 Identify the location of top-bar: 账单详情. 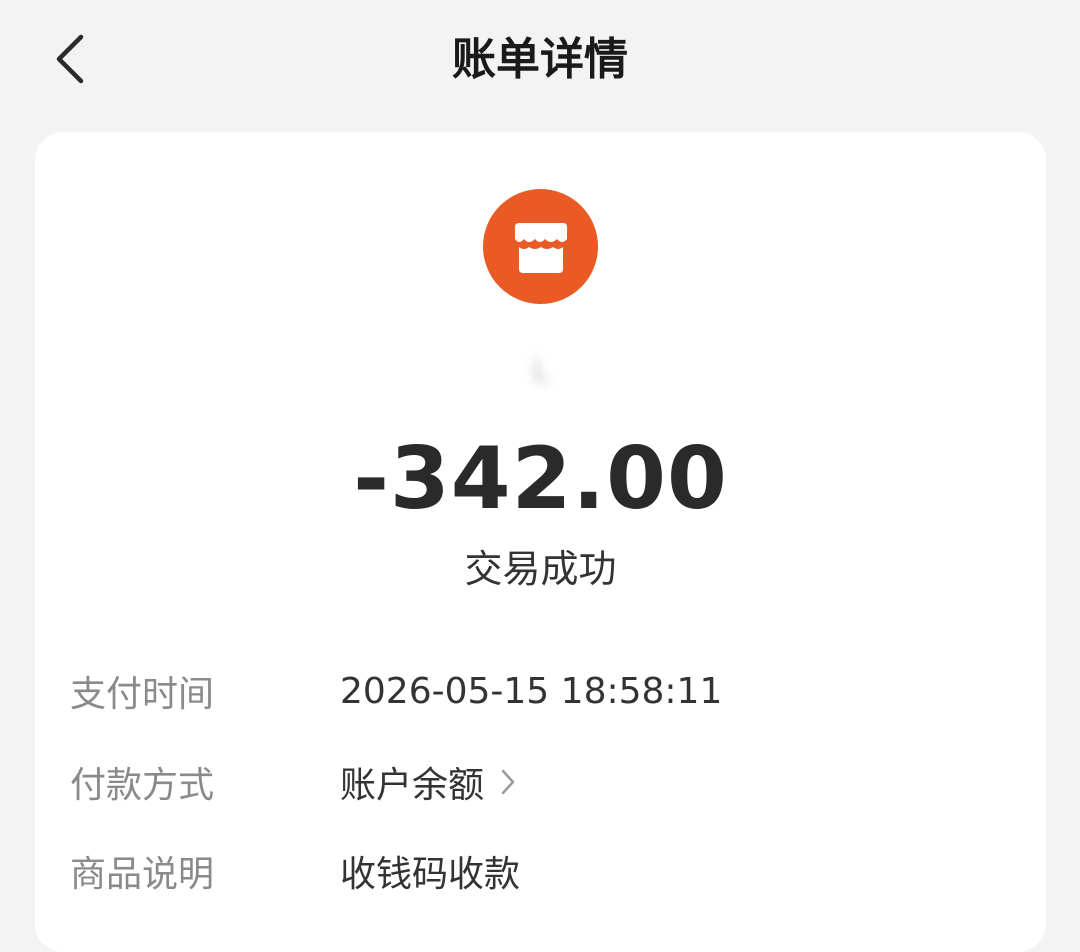
(540, 60).